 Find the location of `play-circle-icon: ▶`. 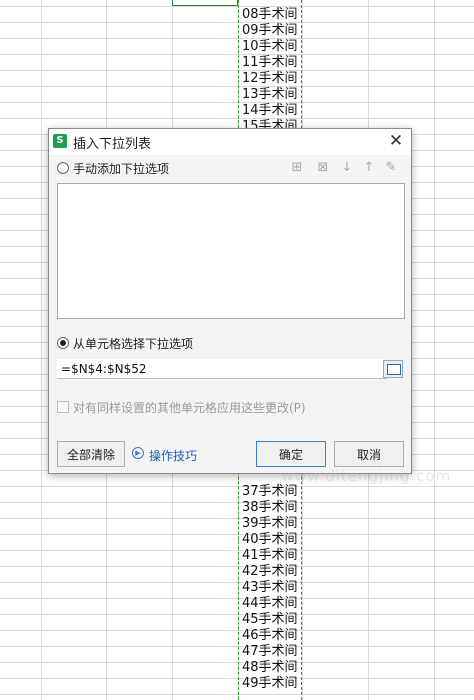

play-circle-icon: ▶ is located at coordinates (138, 453).